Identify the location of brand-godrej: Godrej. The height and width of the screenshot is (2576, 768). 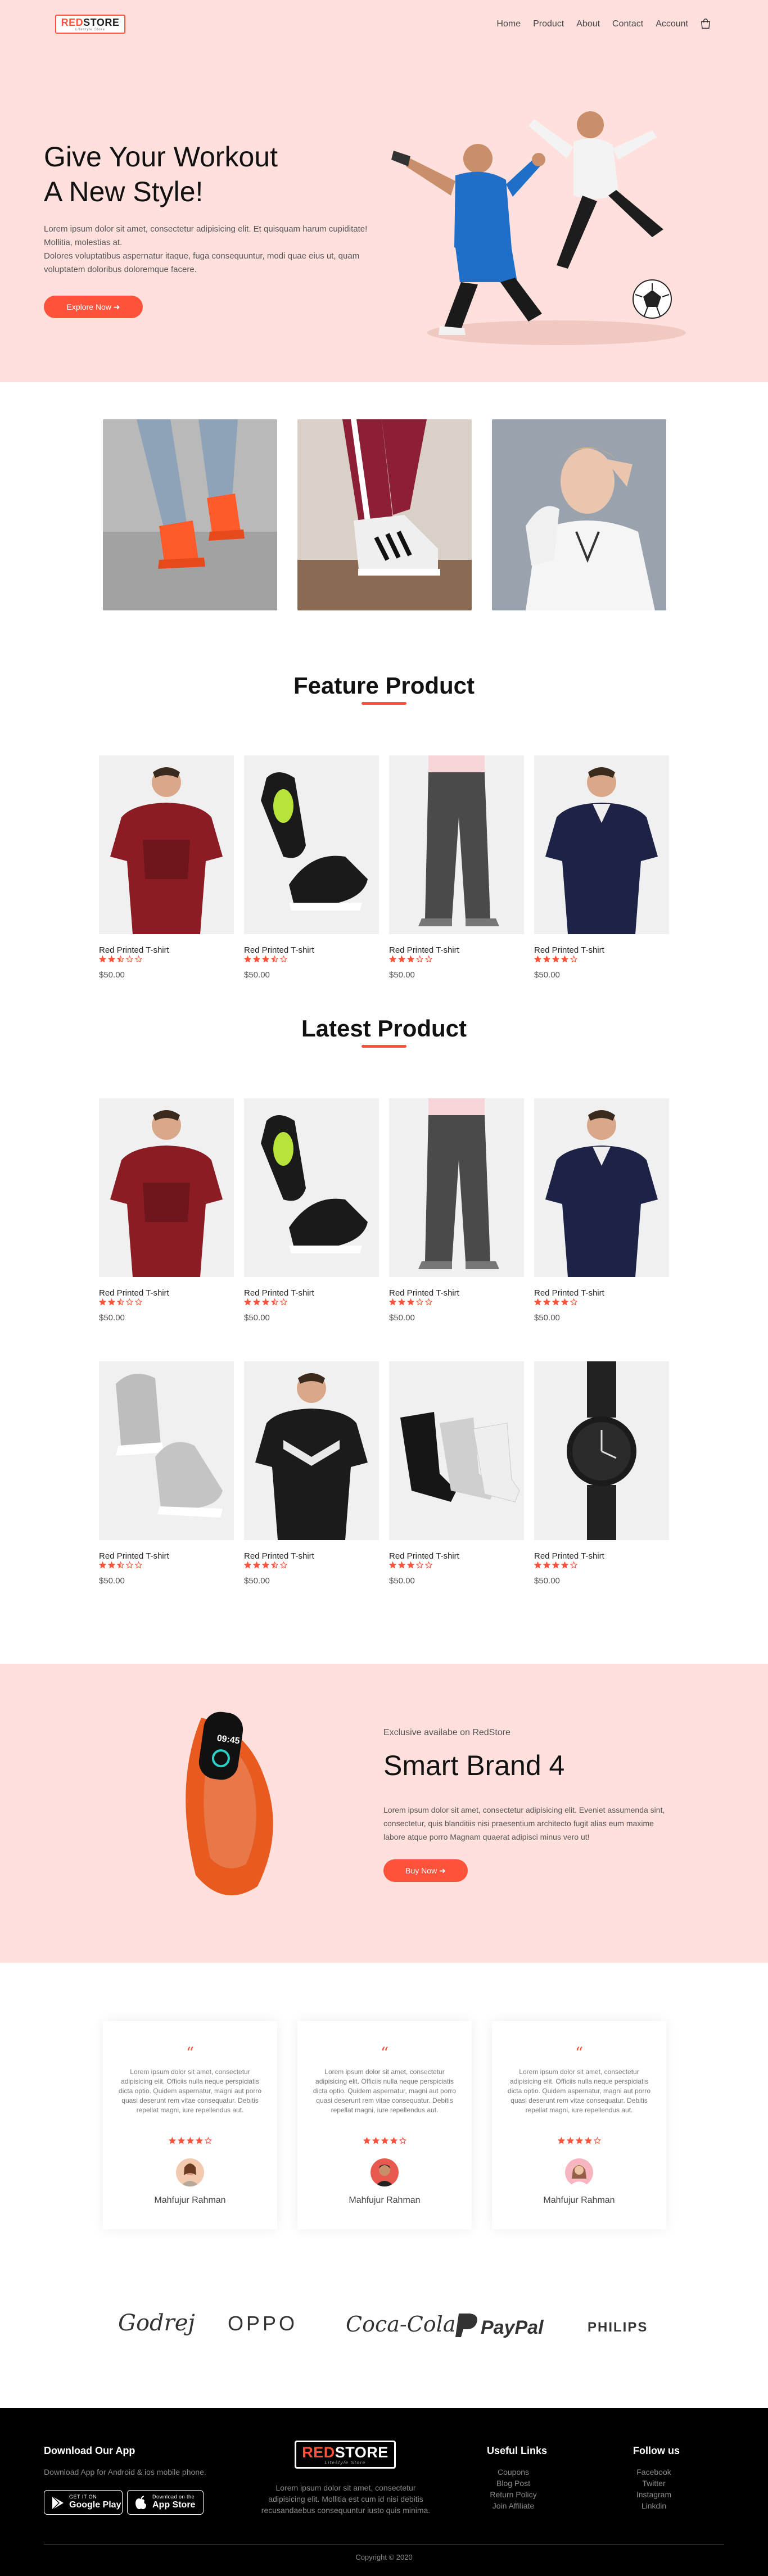
(156, 2323).